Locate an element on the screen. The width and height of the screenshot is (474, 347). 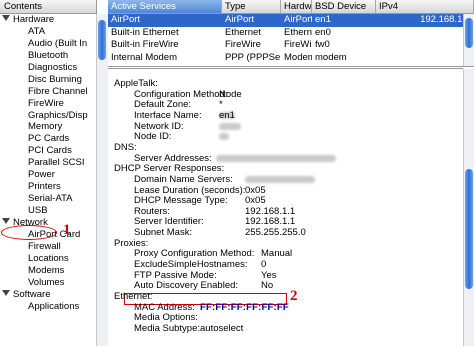
detail-label-auto-discovery-enabled: Auto Discovery Enabled: is located at coordinates (186, 286).